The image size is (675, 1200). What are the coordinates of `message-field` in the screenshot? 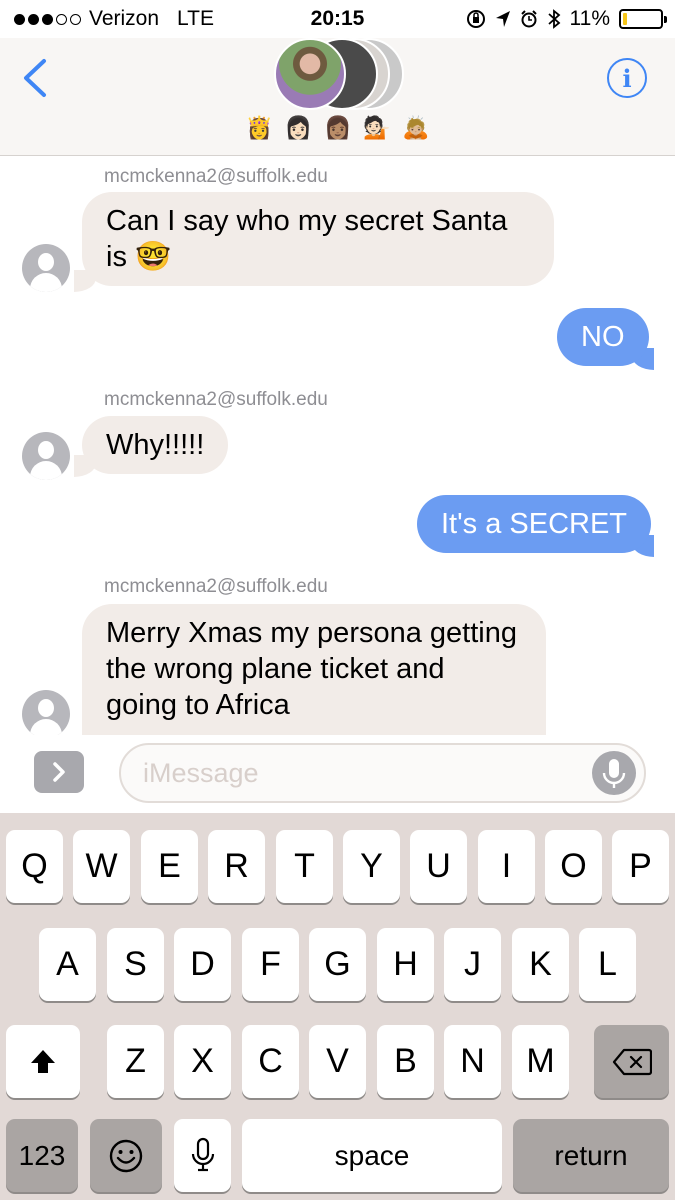 It's located at (382, 773).